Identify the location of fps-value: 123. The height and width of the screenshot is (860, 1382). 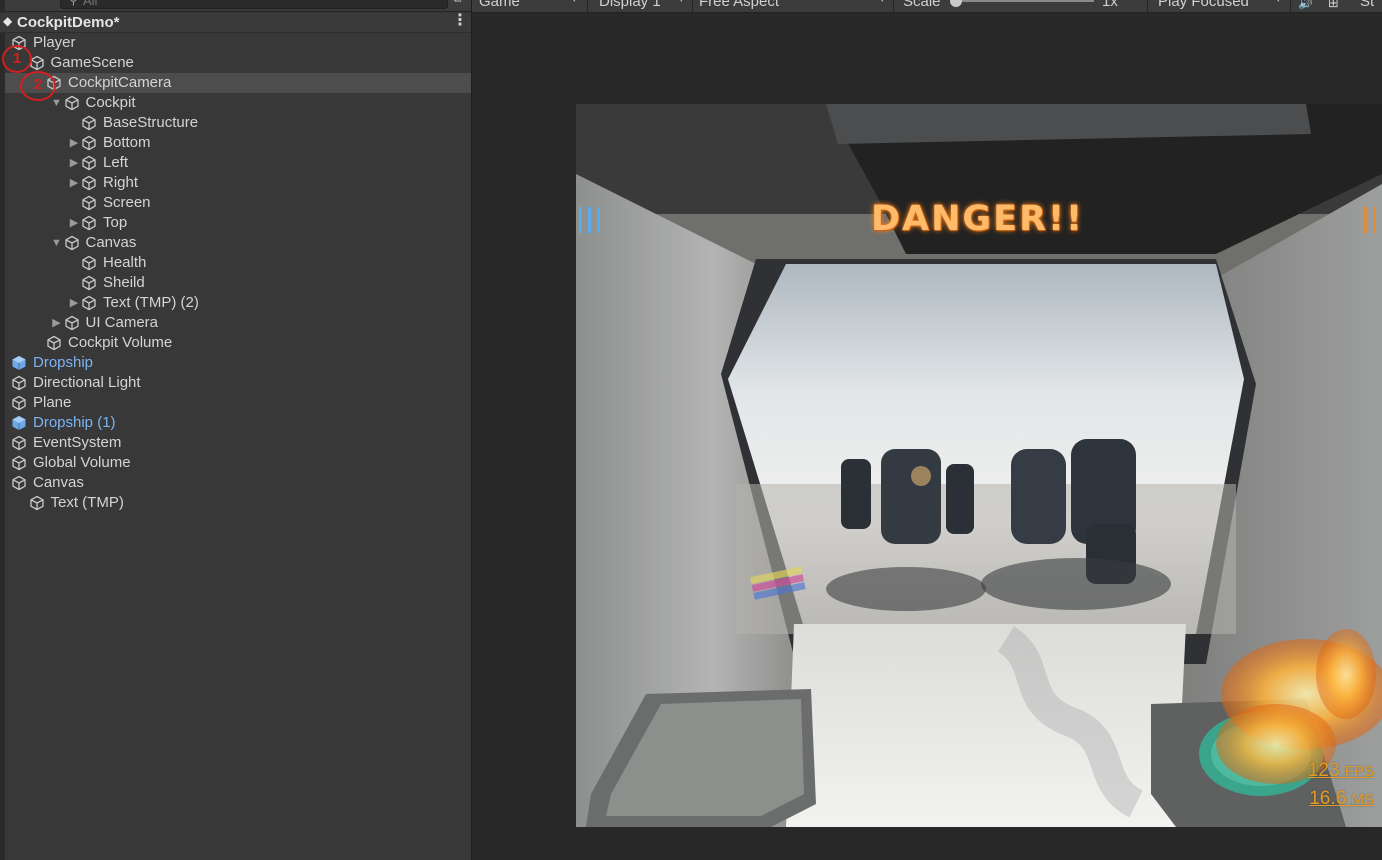
(1323, 770).